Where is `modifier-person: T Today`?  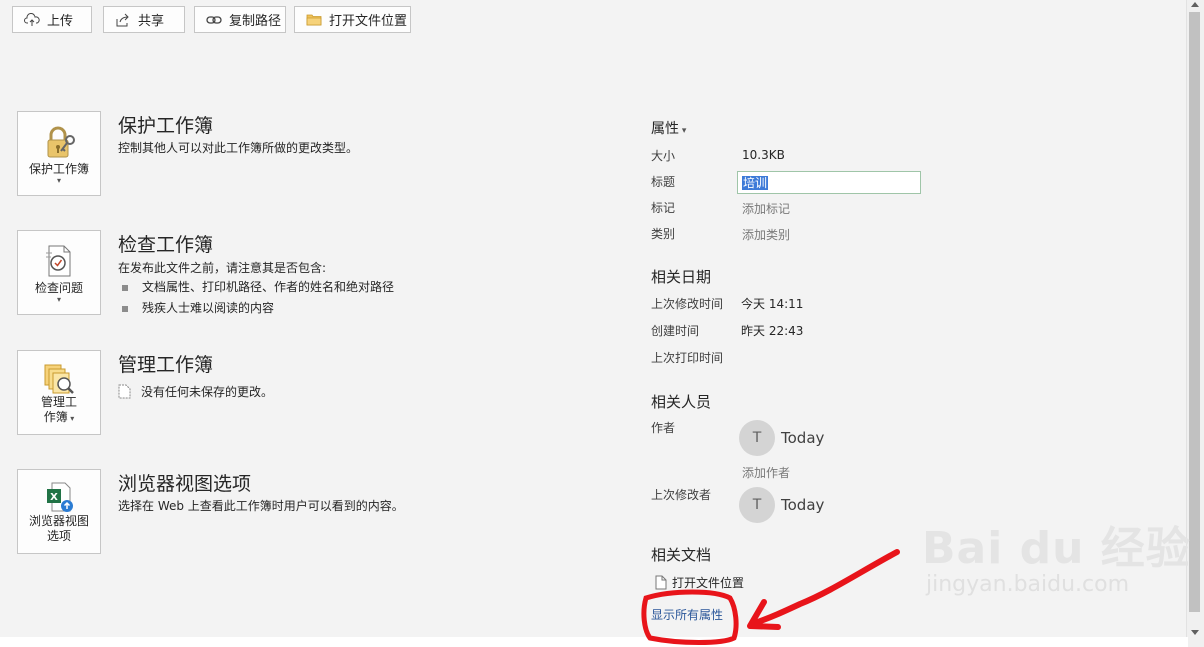
modifier-person: T Today is located at coordinates (781, 505).